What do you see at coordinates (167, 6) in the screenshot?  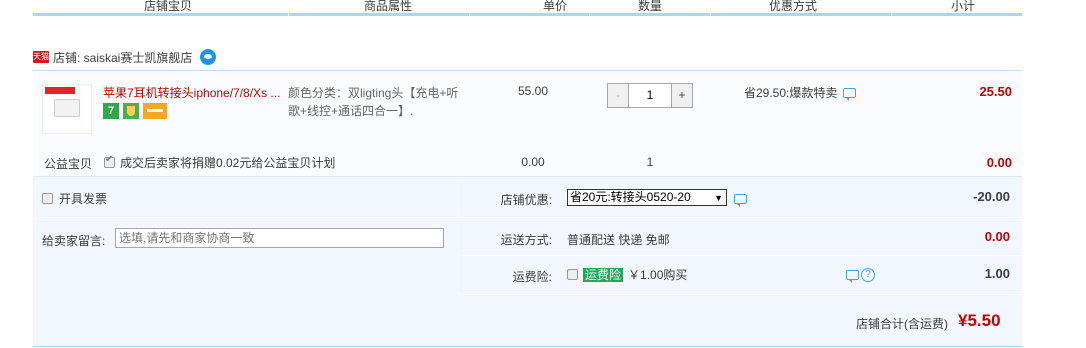 I see `column-header-item: 店铺宝贝` at bounding box center [167, 6].